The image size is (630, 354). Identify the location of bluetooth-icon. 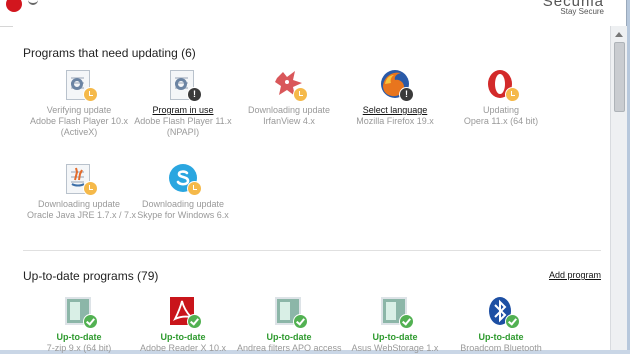
(502, 312).